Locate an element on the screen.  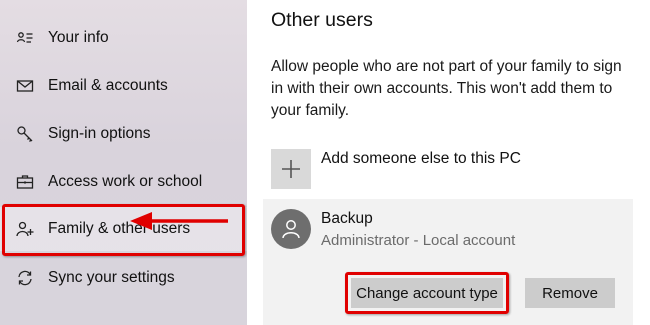
sidebar-item-access-work-school: Access work or school is located at coordinates (123, 182).